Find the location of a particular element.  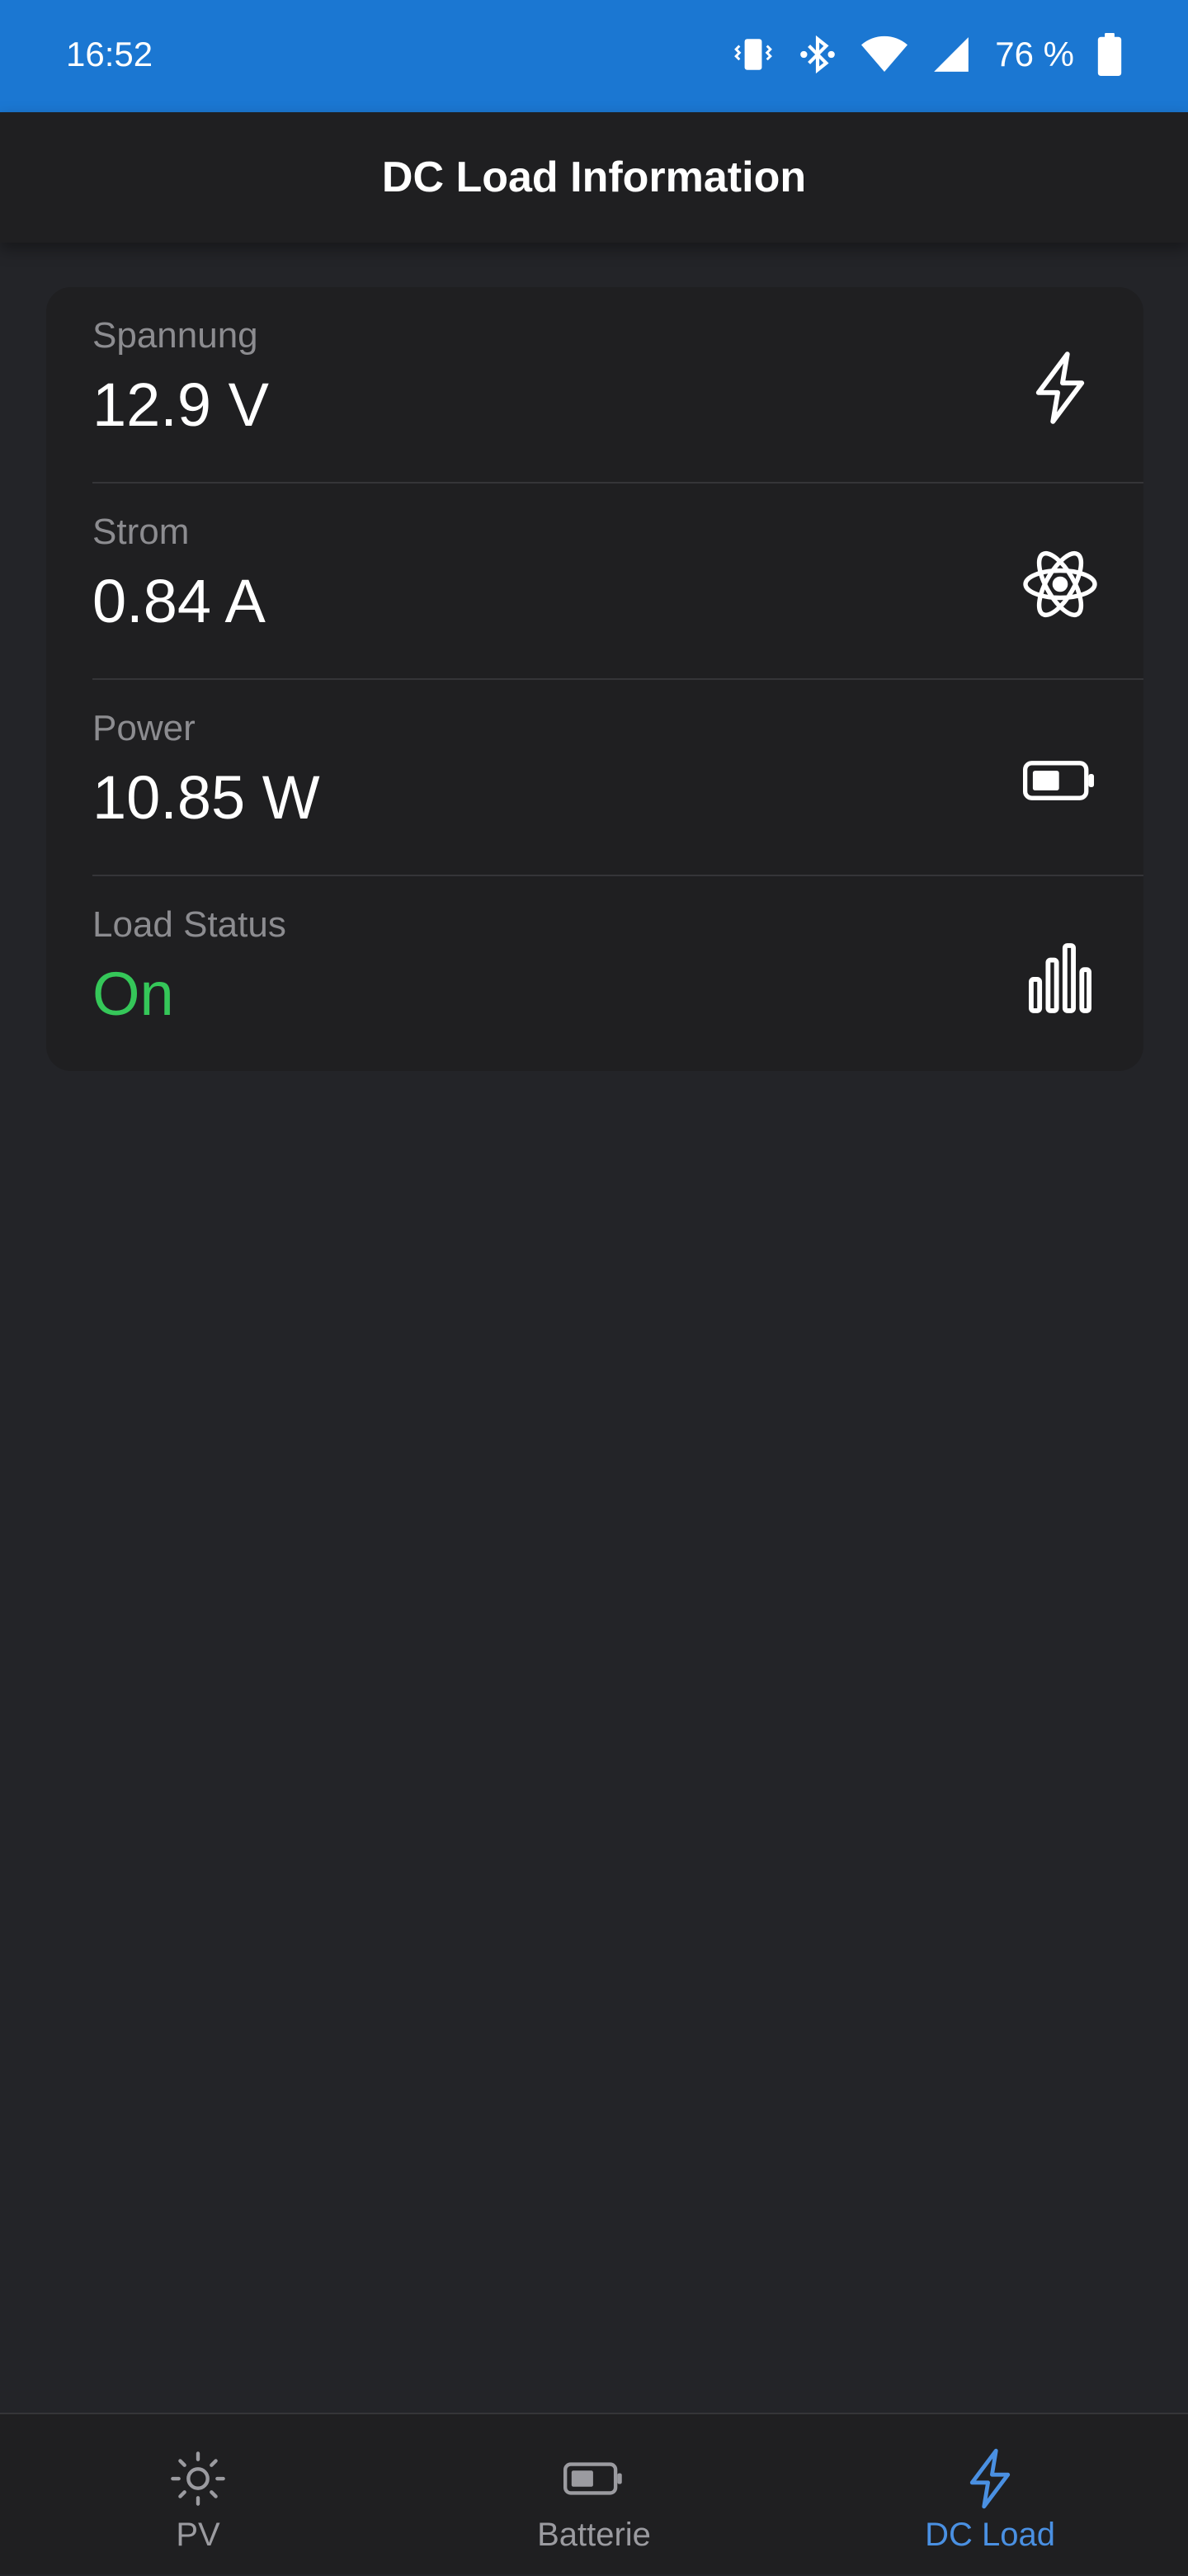

bottom-navigation: PV Batterie DC Load is located at coordinates (594, 2493).